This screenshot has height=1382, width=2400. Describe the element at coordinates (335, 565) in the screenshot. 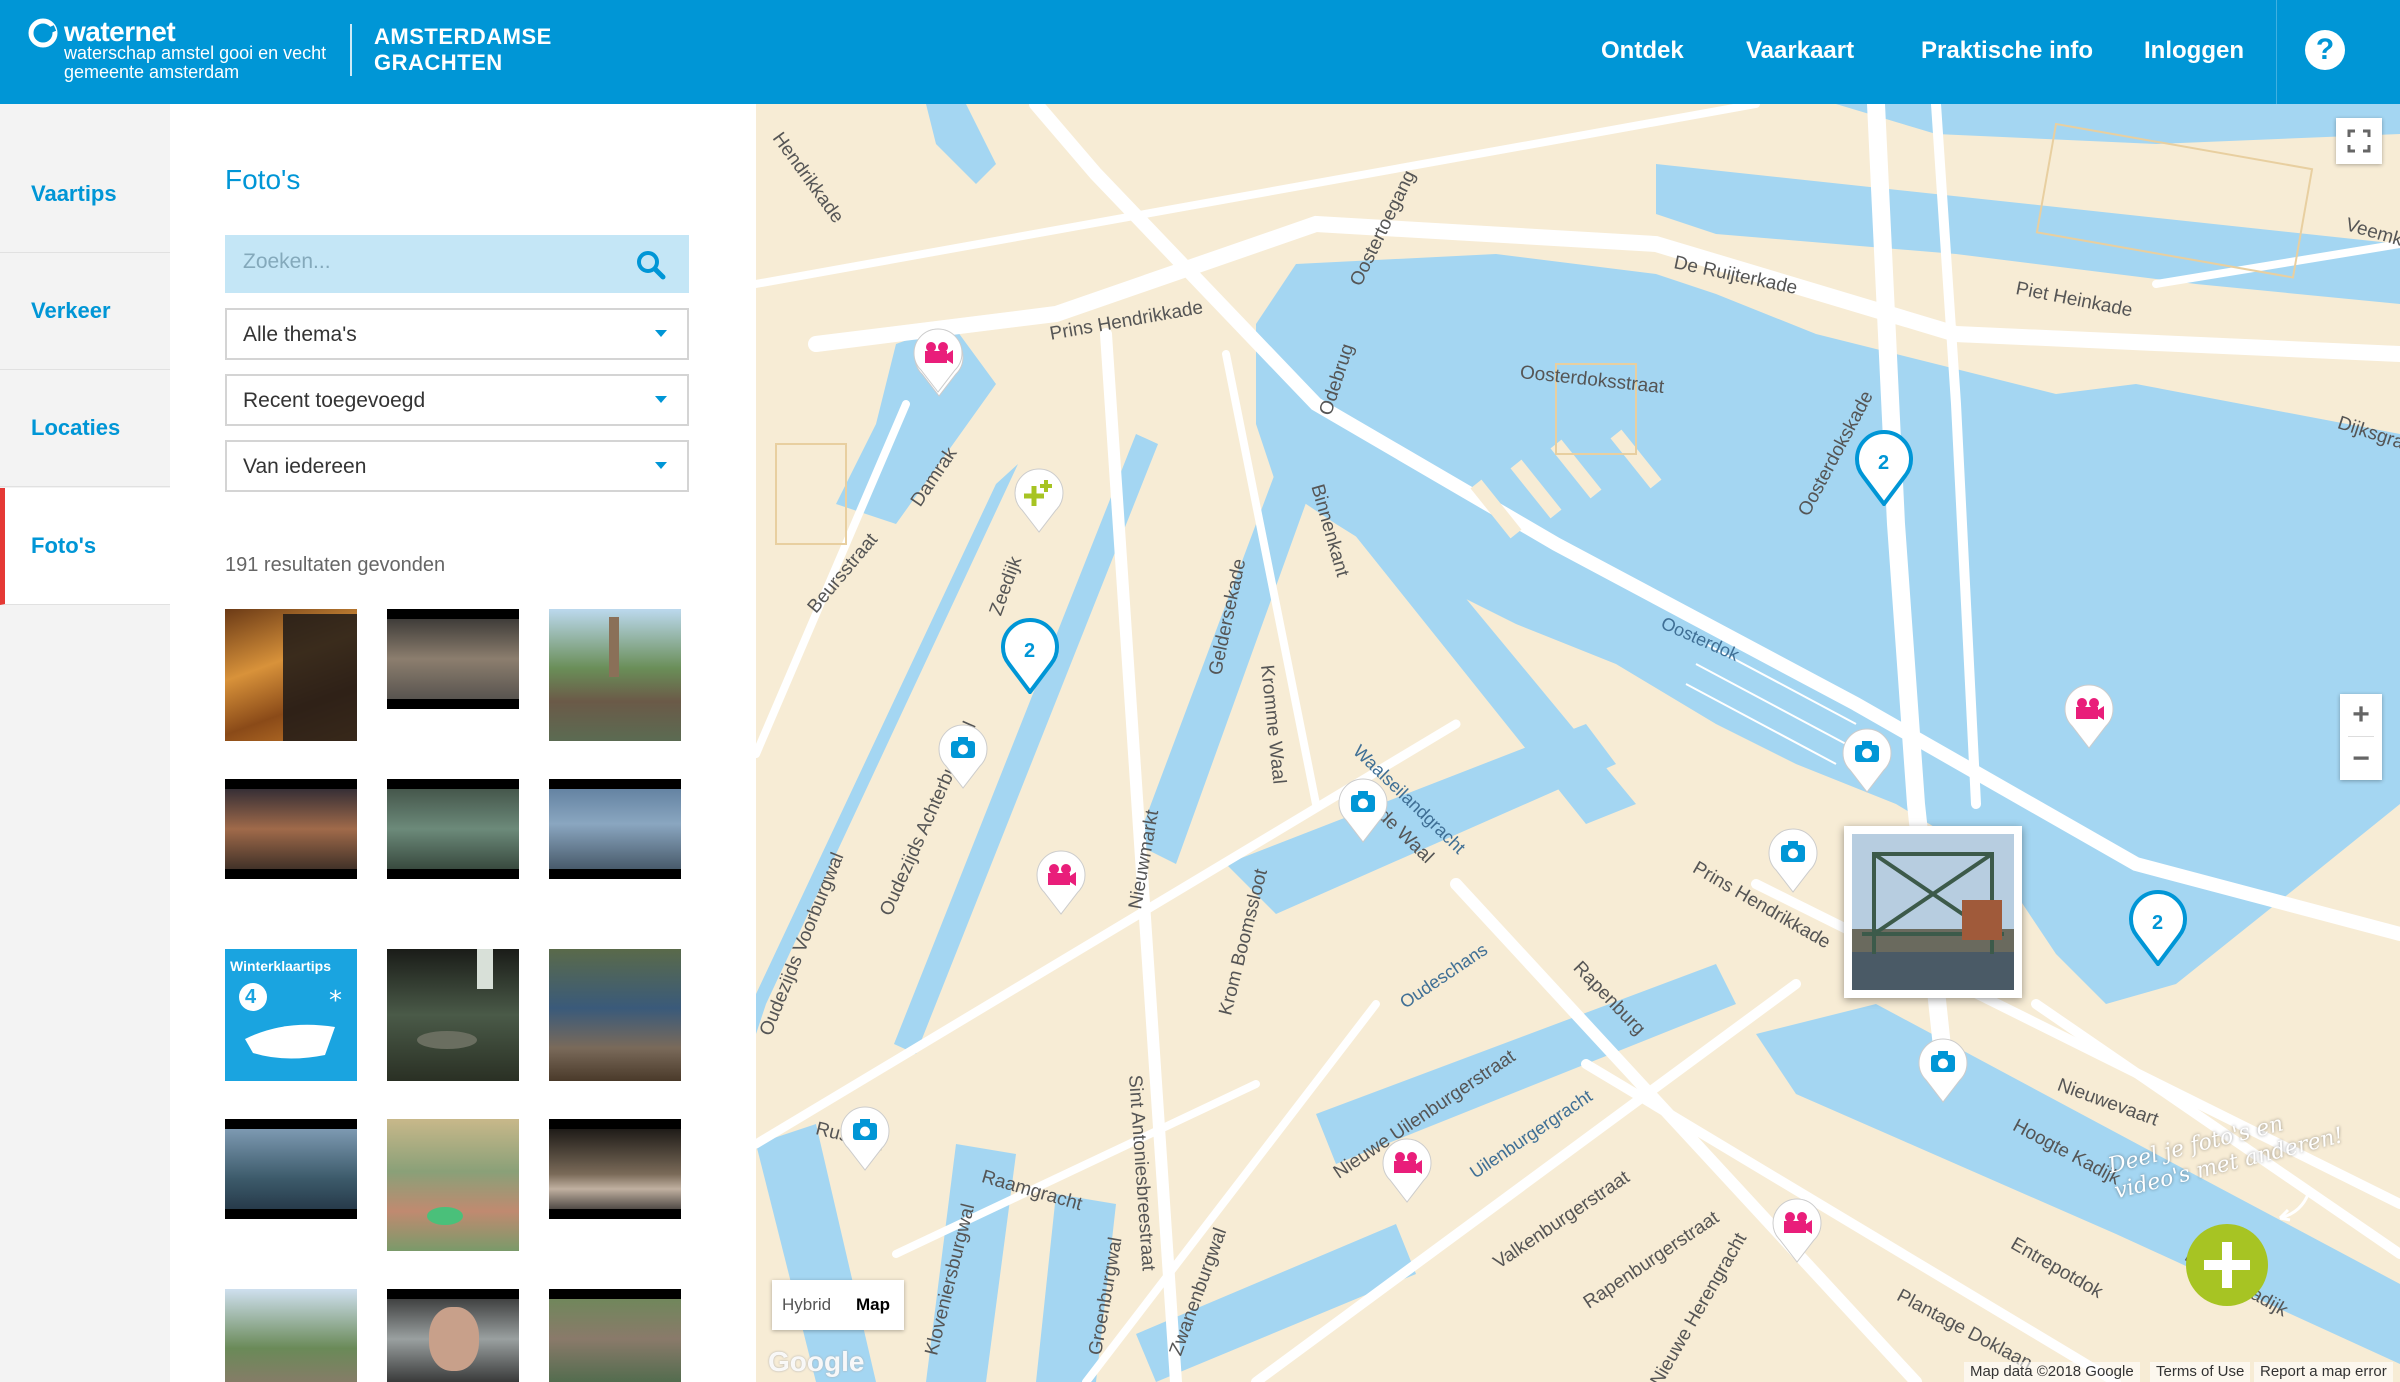

I see `results-count: 191 resultaten gevonden` at that location.